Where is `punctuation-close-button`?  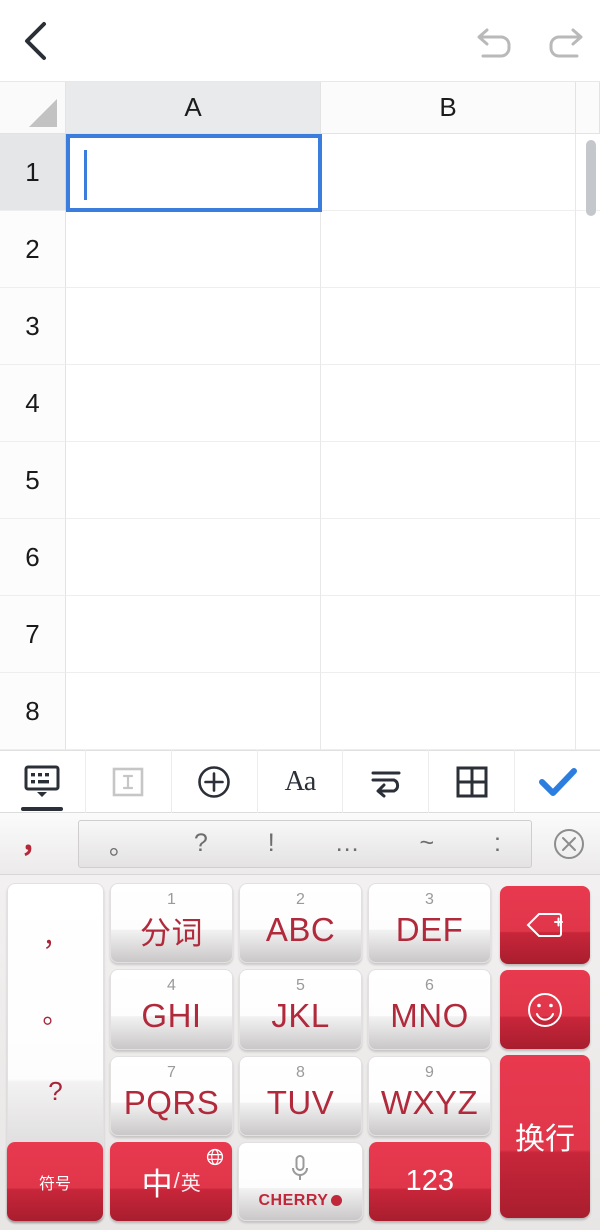 punctuation-close-button is located at coordinates (569, 844).